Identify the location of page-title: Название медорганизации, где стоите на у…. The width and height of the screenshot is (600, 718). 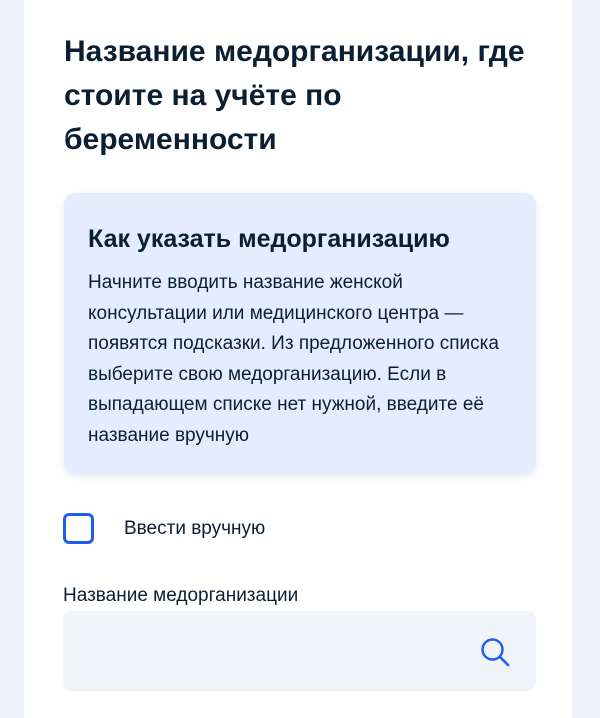
(294, 95).